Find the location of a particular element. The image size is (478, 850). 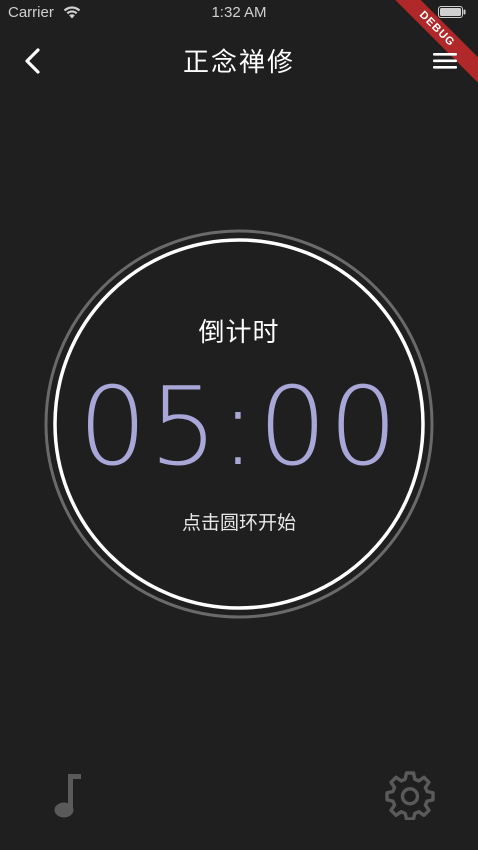

music-button is located at coordinates (68, 795).